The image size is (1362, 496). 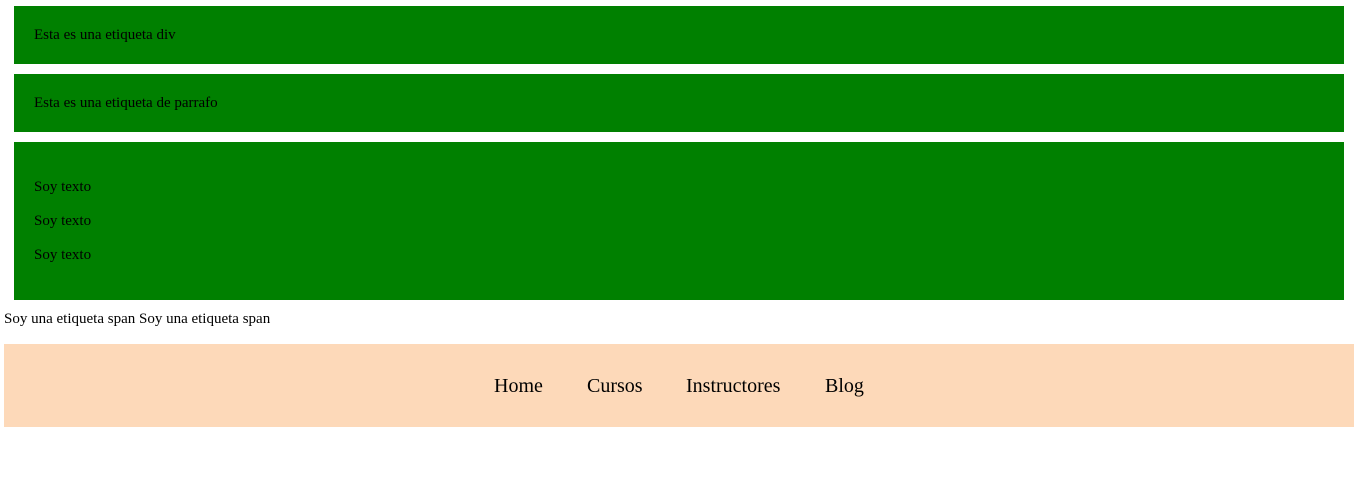 What do you see at coordinates (844, 386) in the screenshot?
I see `nav-link-blog: Blog` at bounding box center [844, 386].